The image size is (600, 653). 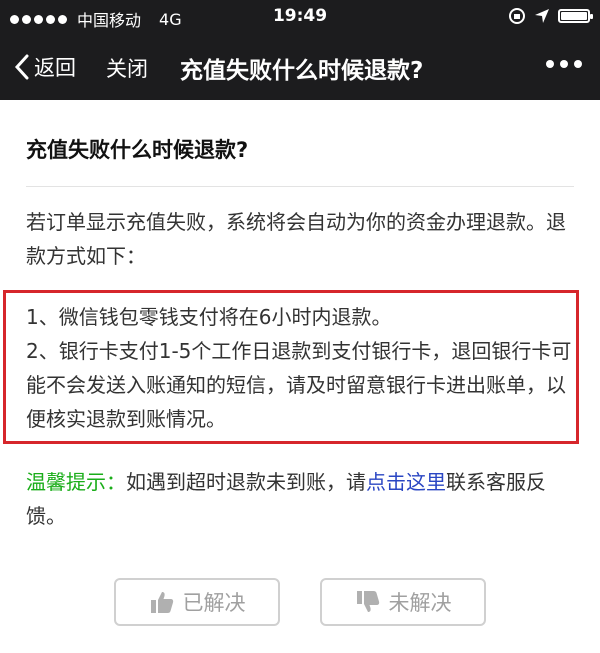 I want to click on location-icon, so click(x=542, y=16).